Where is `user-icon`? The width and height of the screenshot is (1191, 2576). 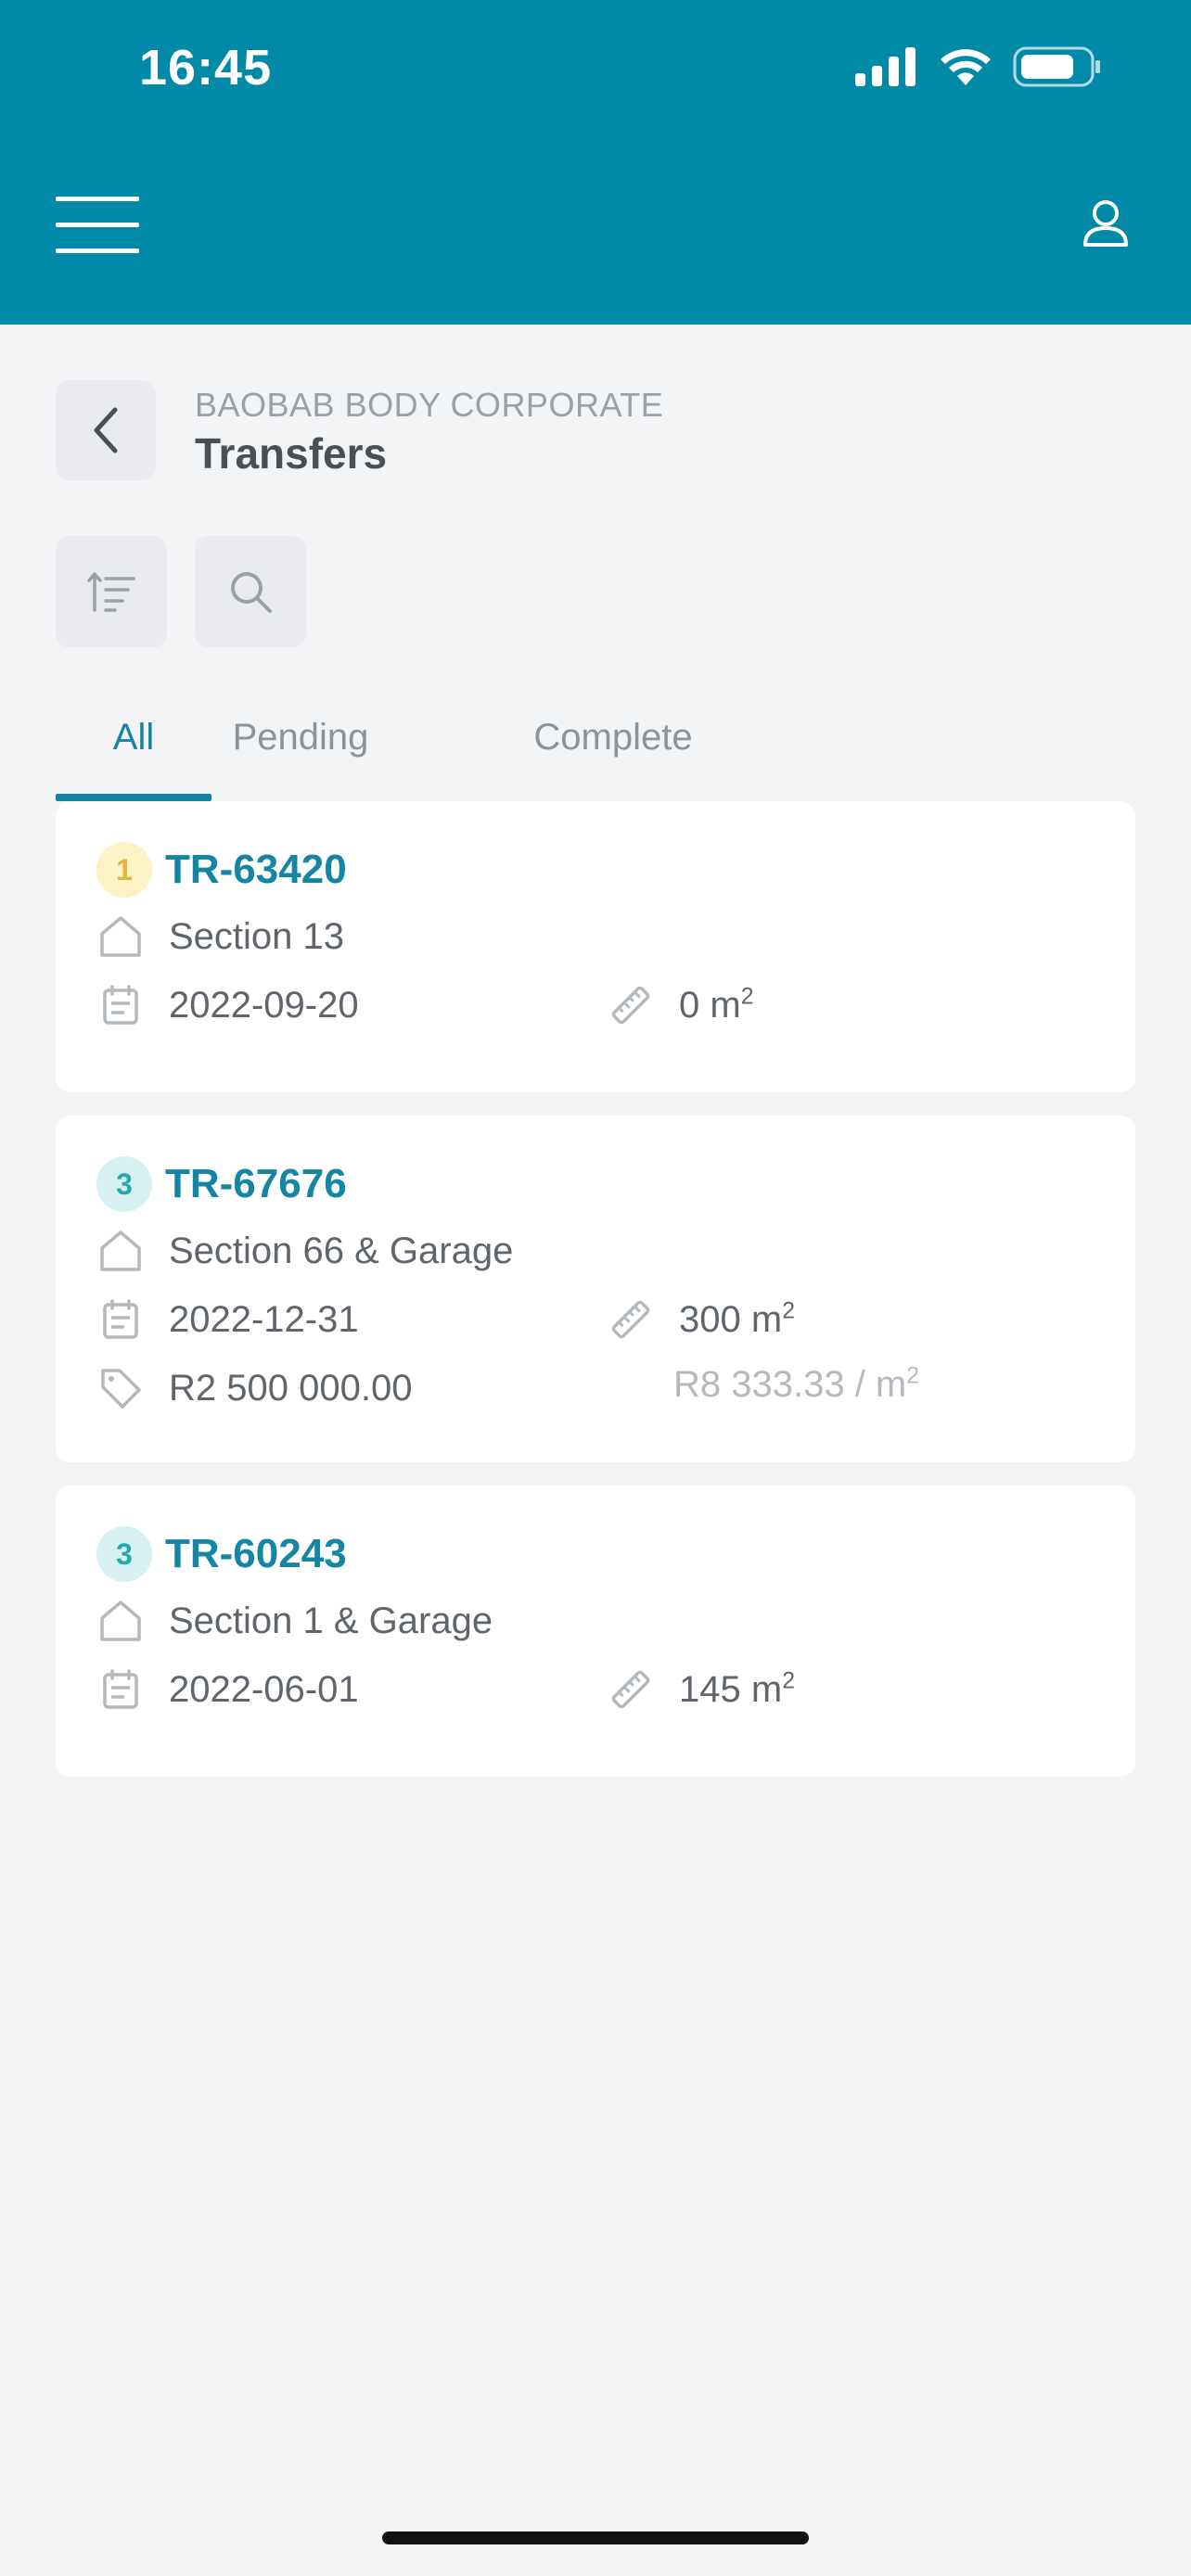
user-icon is located at coordinates (1105, 223).